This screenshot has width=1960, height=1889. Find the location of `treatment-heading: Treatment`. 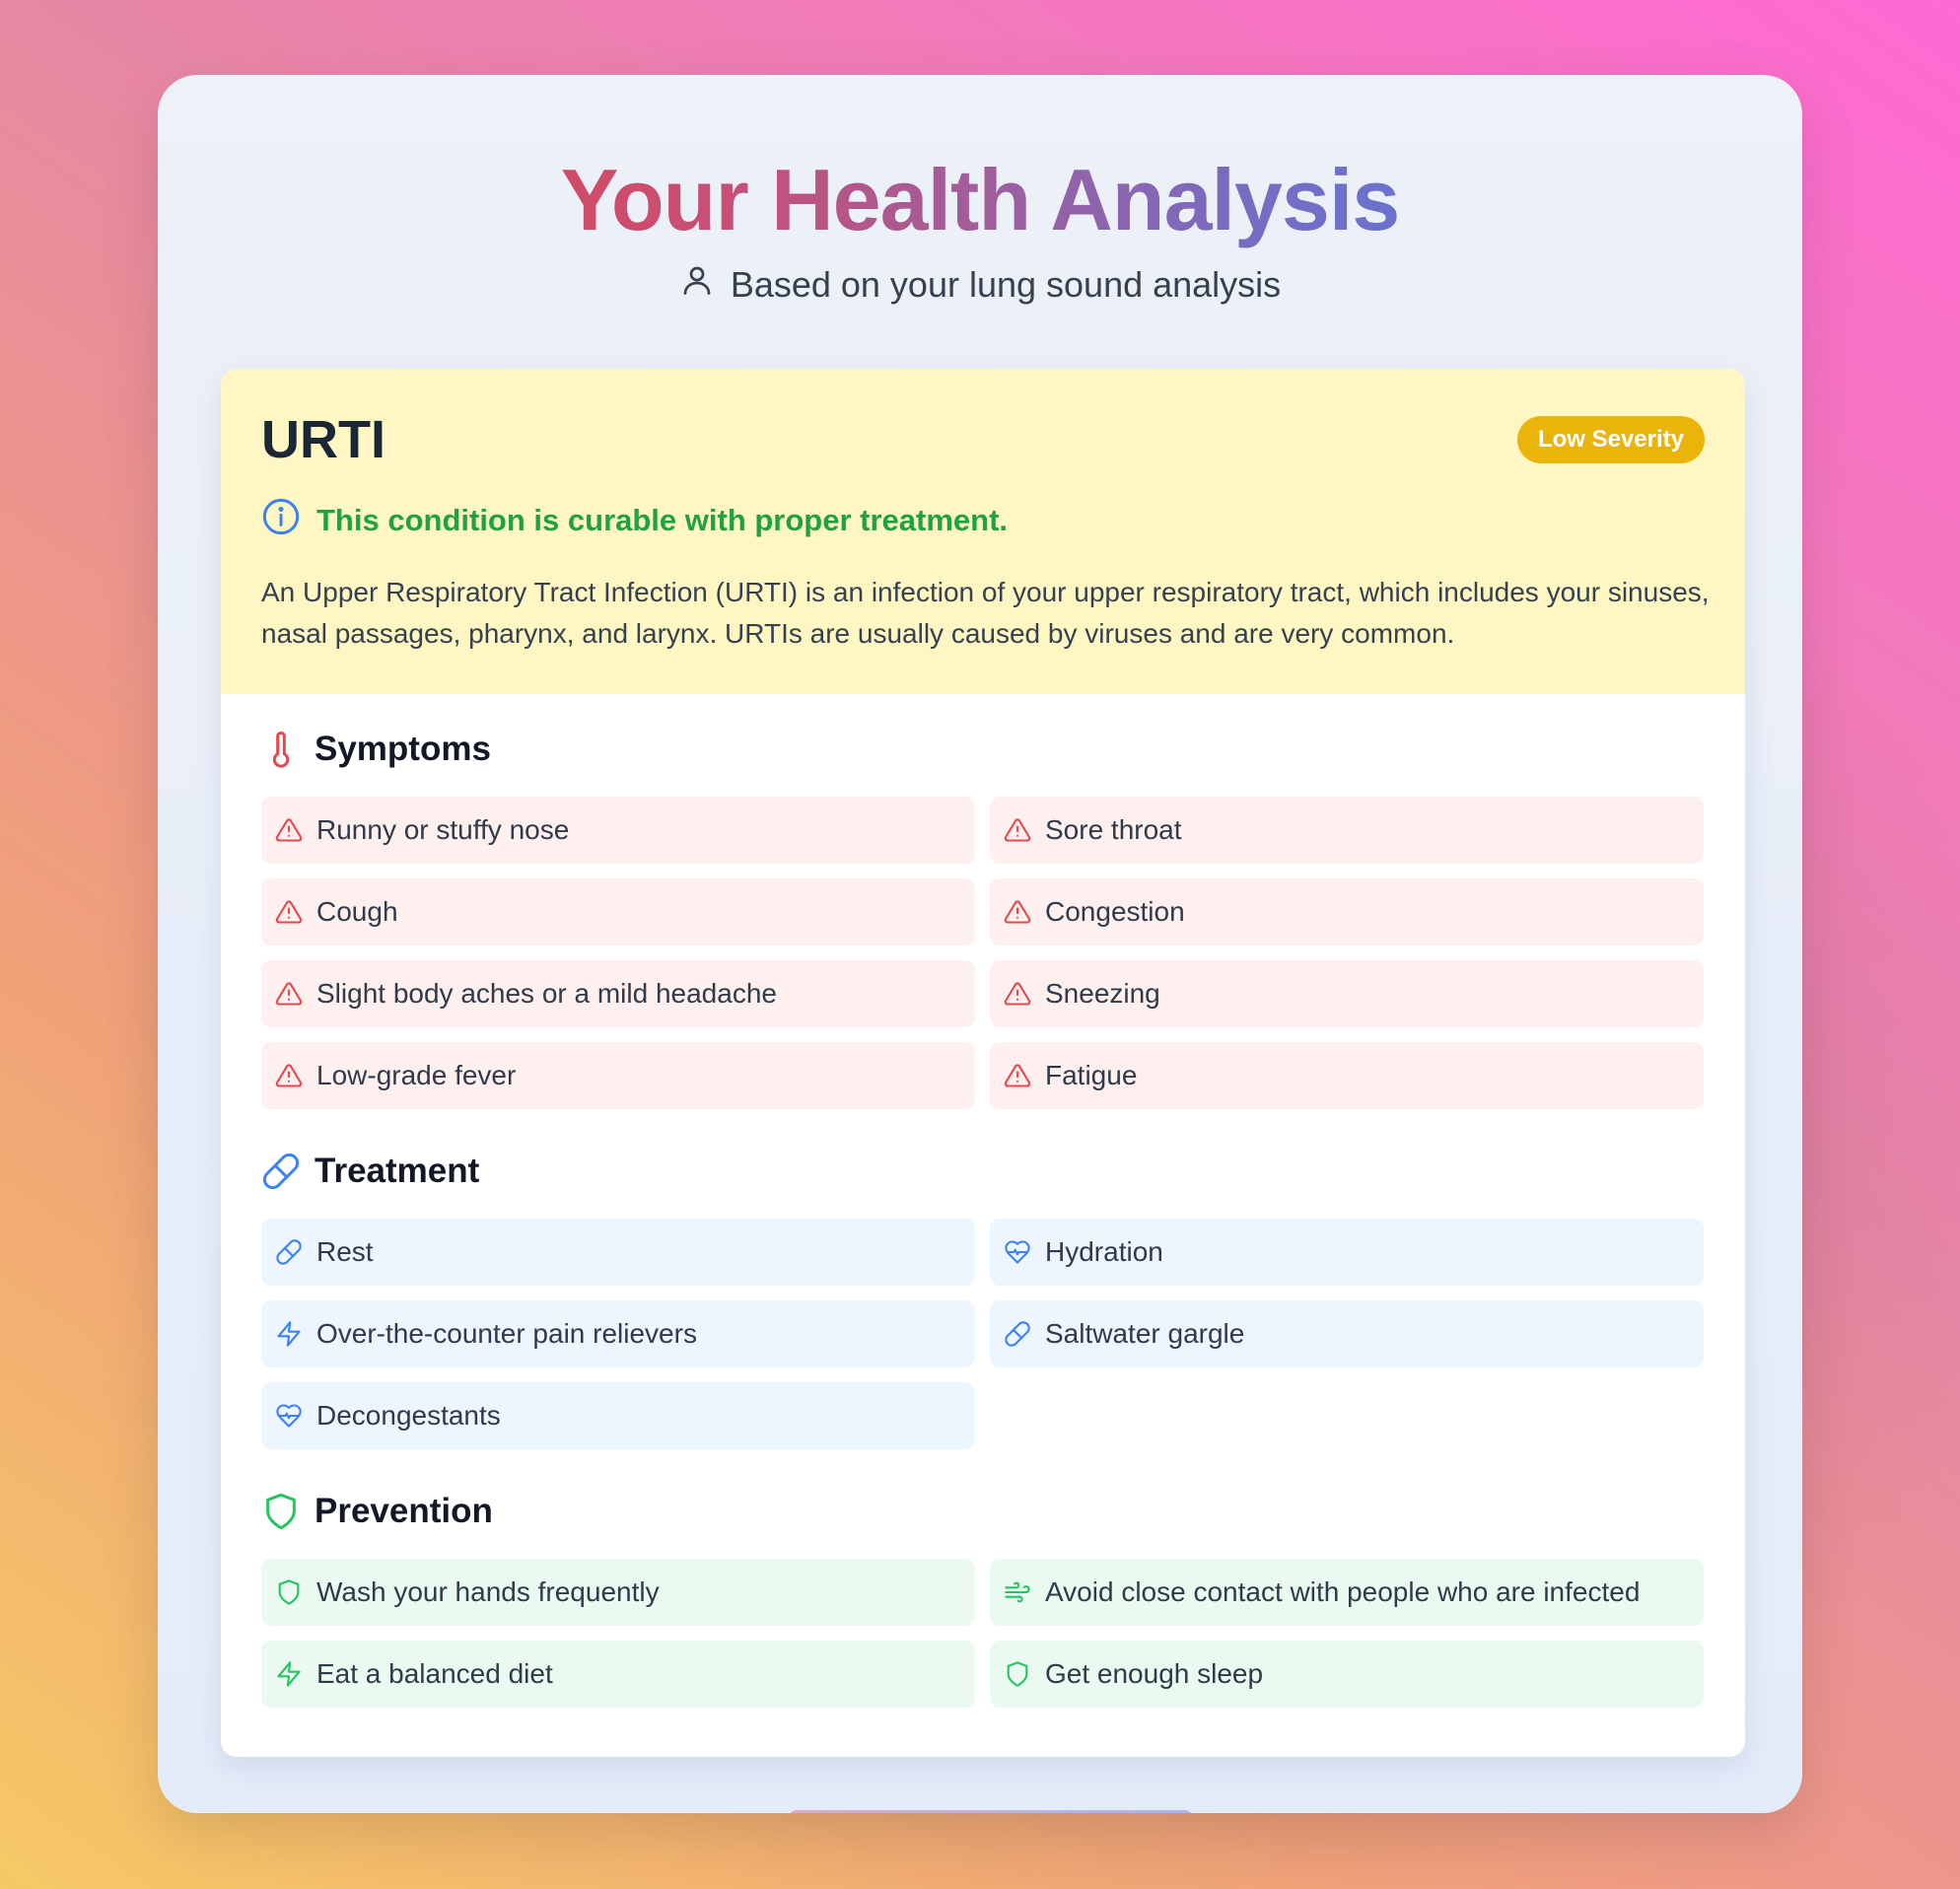

treatment-heading: Treatment is located at coordinates (370, 1171).